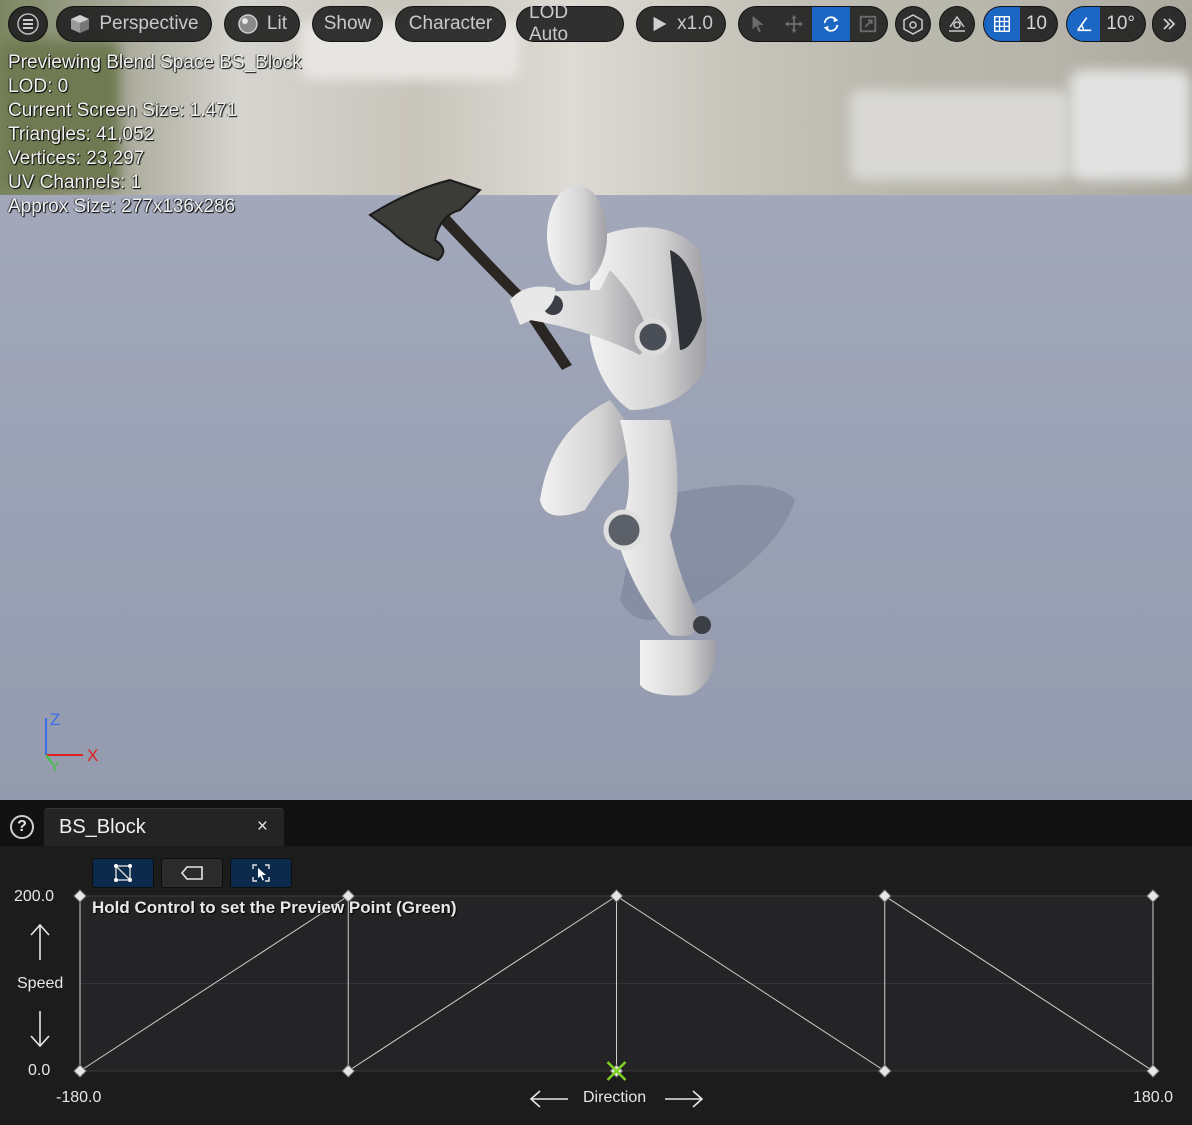 This screenshot has width=1192, height=1125. I want to click on translate-tool, so click(795, 24).